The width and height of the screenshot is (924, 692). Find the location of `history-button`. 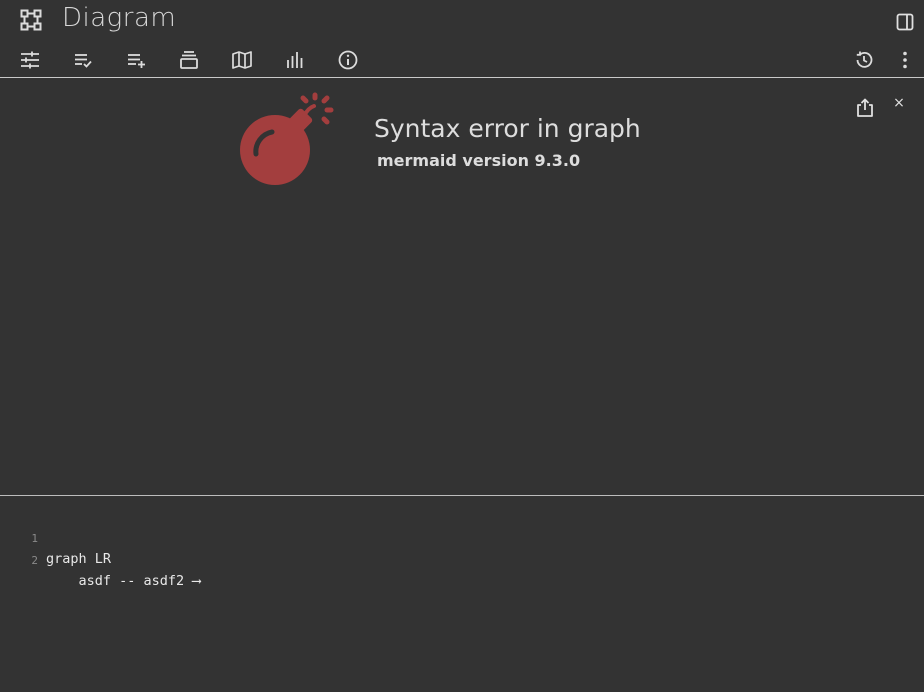

history-button is located at coordinates (864, 60).